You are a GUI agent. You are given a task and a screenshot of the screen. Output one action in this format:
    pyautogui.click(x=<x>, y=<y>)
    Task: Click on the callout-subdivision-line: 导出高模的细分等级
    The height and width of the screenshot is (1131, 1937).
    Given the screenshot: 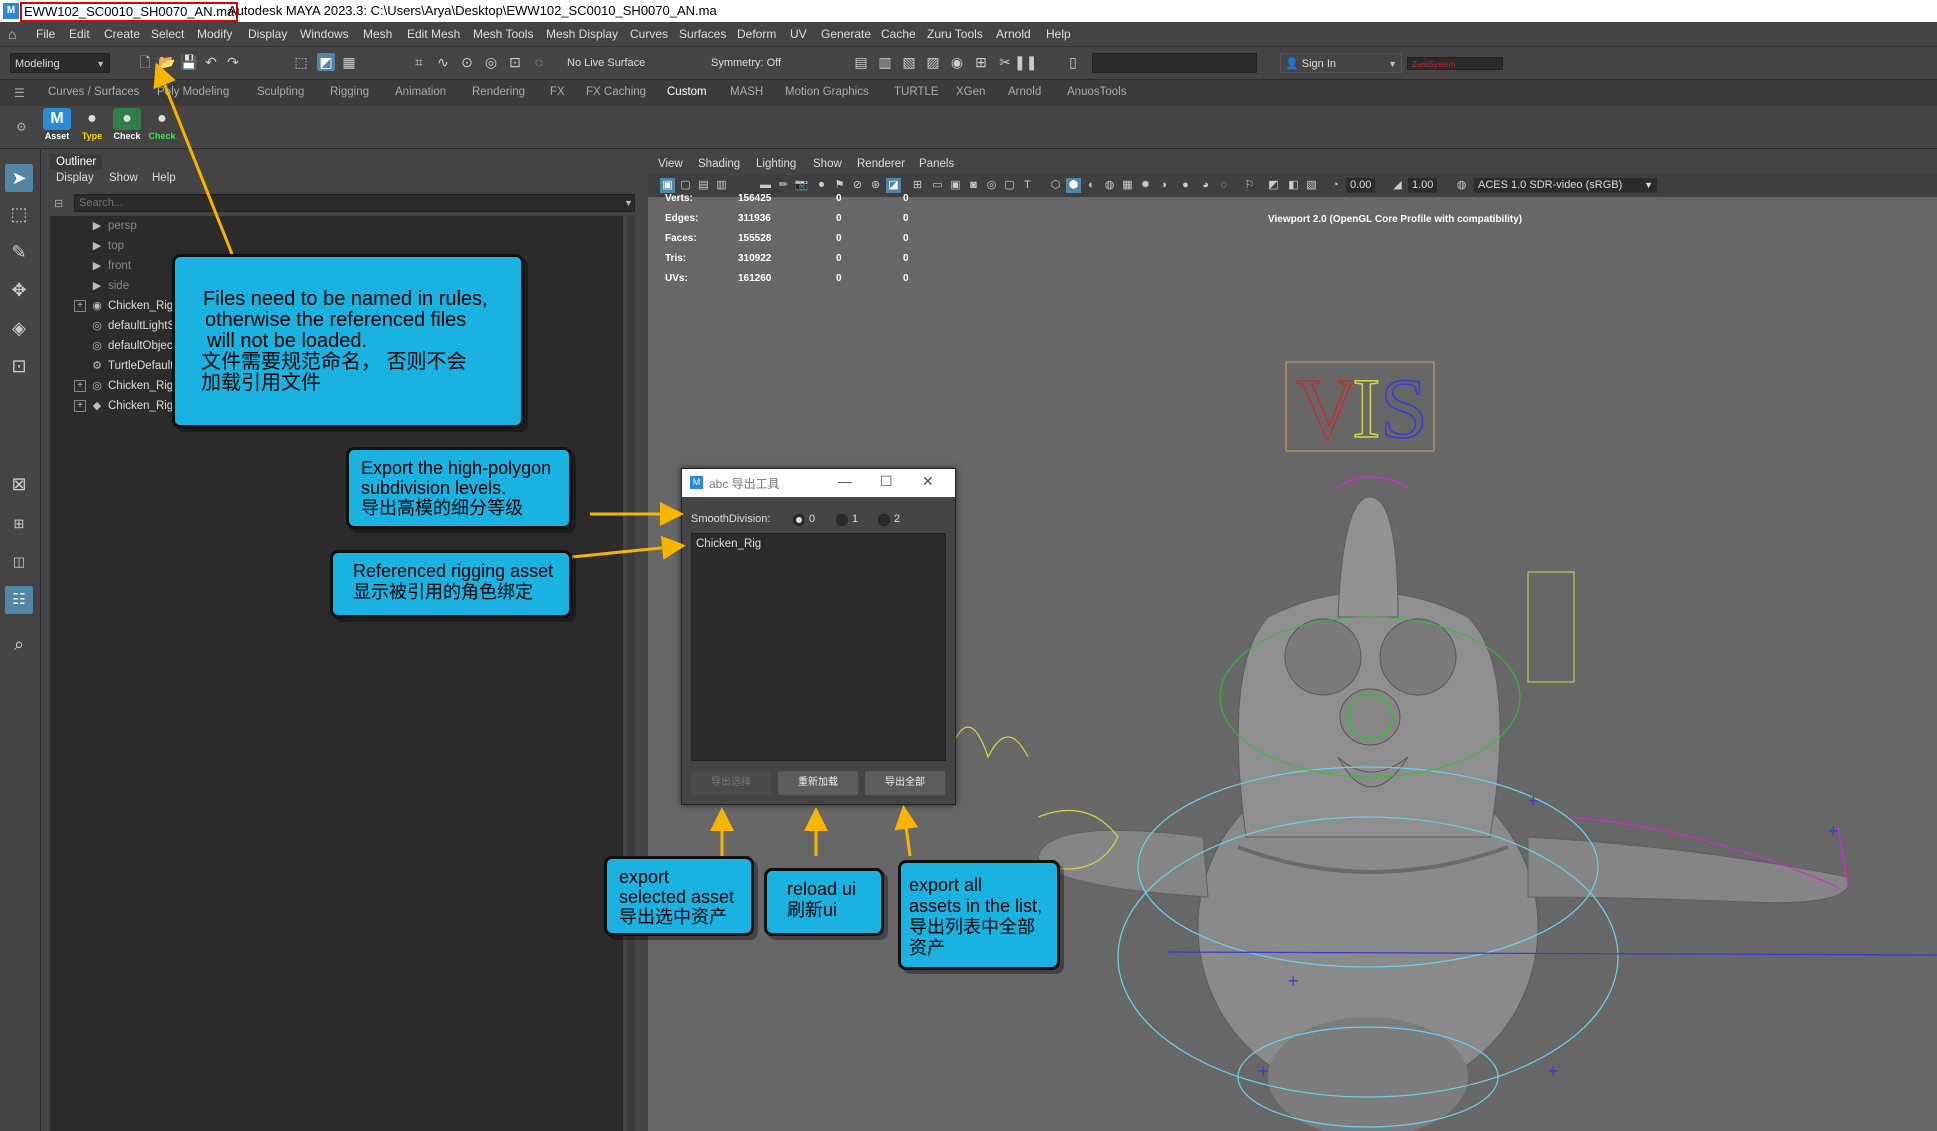 What is the action you would take?
    pyautogui.click(x=442, y=508)
    